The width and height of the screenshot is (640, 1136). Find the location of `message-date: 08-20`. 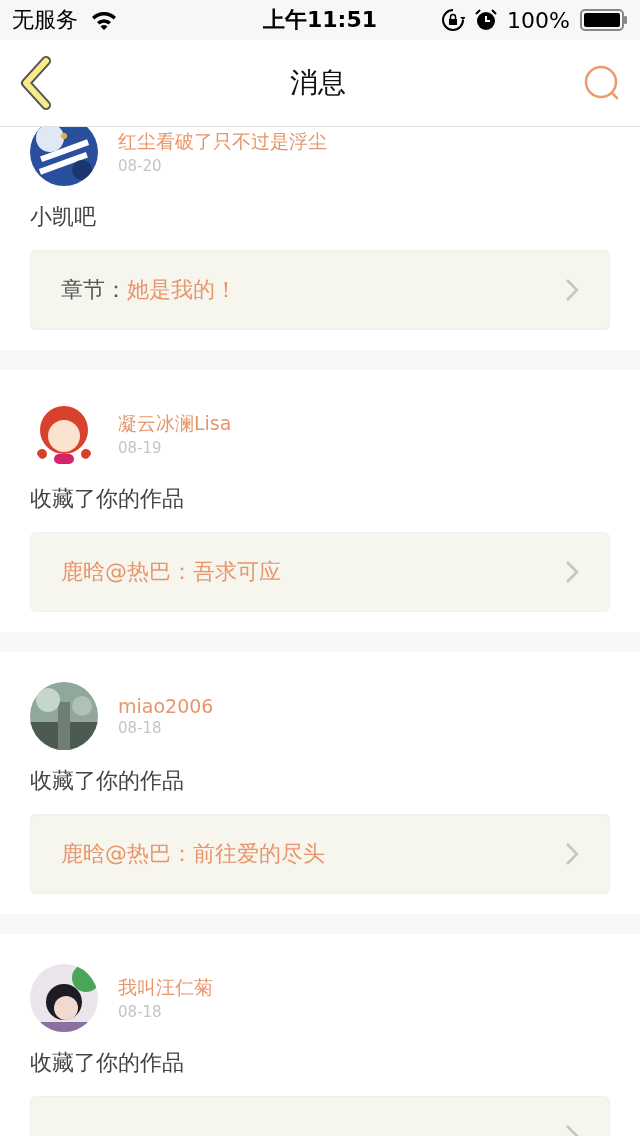

message-date: 08-20 is located at coordinates (140, 166).